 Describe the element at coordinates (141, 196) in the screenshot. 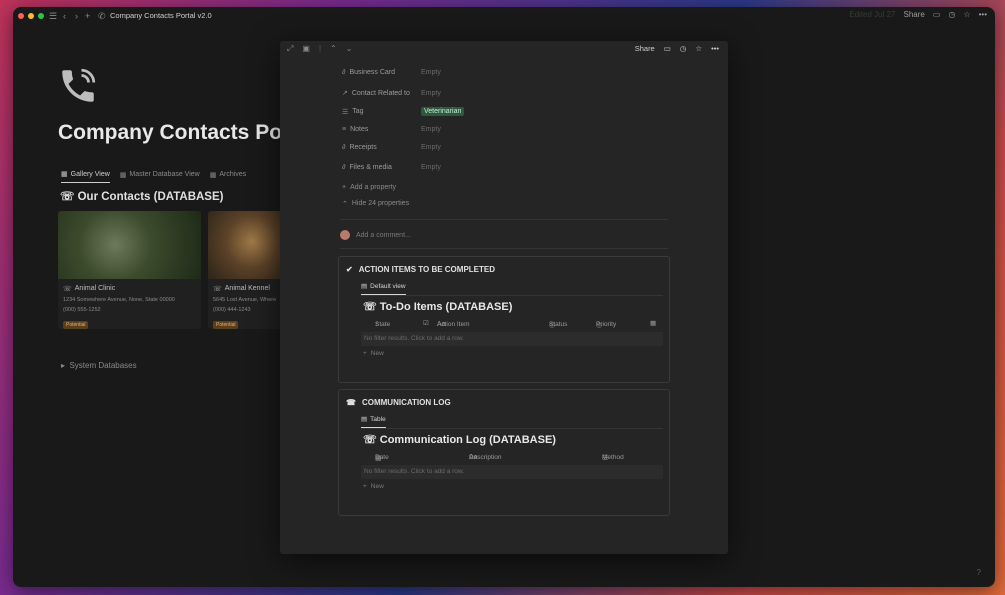

I see `contacts-db-heading: ☏ Our Contacts (DATABASE)` at that location.